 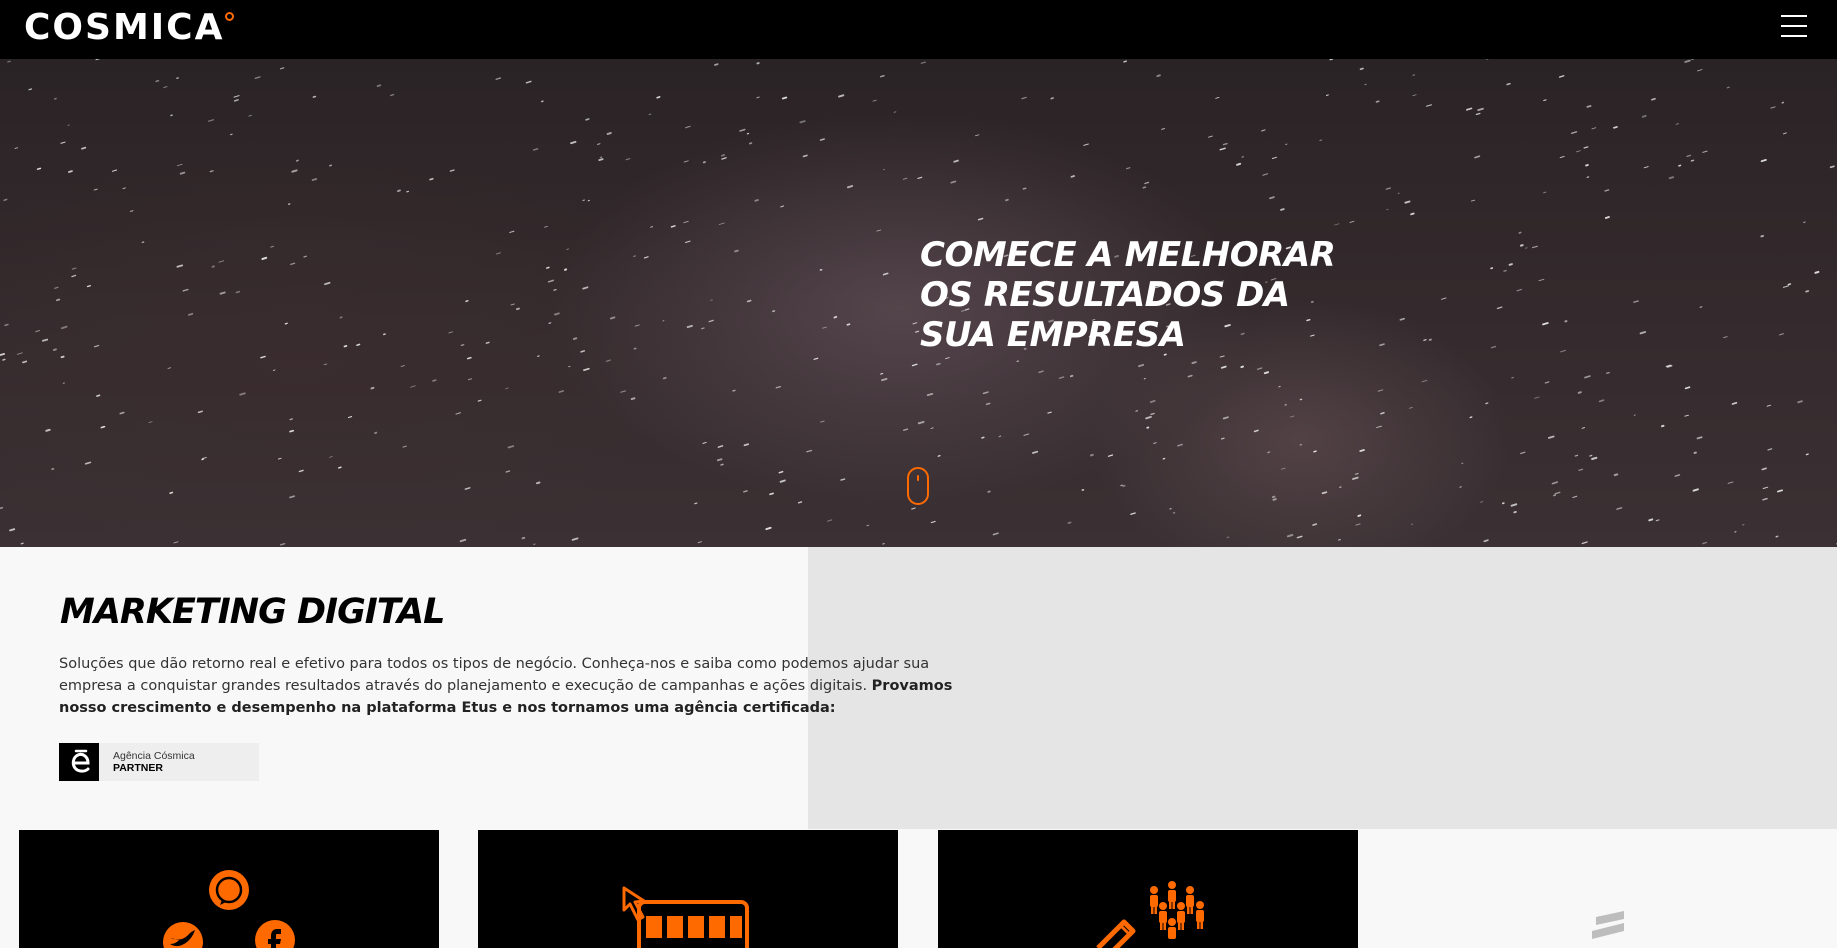 What do you see at coordinates (154, 756) in the screenshot?
I see `badge-agency-name: Agência Cósmica` at bounding box center [154, 756].